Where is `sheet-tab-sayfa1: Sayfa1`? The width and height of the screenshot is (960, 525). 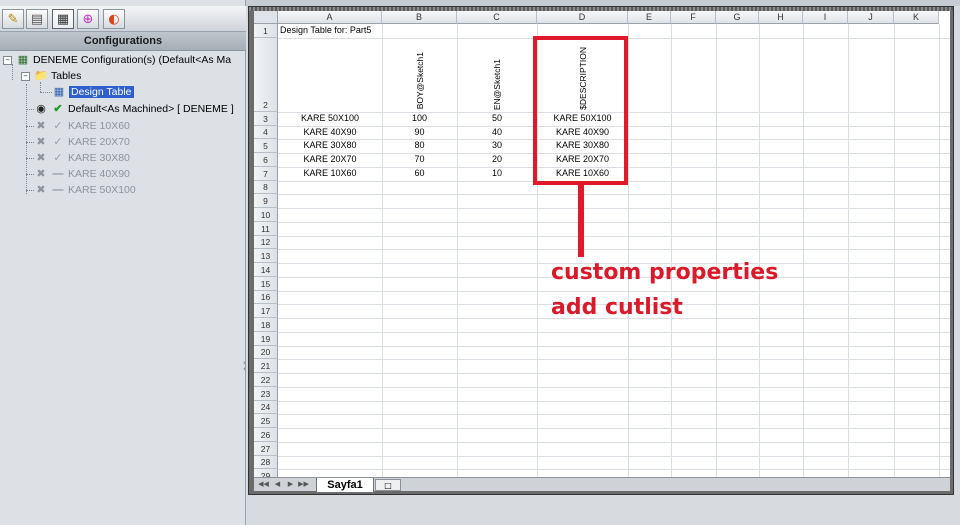
sheet-tab-sayfa1: Sayfa1 is located at coordinates (345, 485).